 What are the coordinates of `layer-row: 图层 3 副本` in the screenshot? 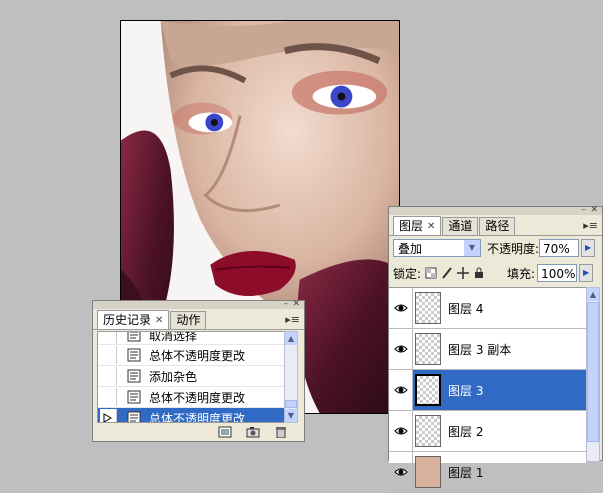 It's located at (487, 349).